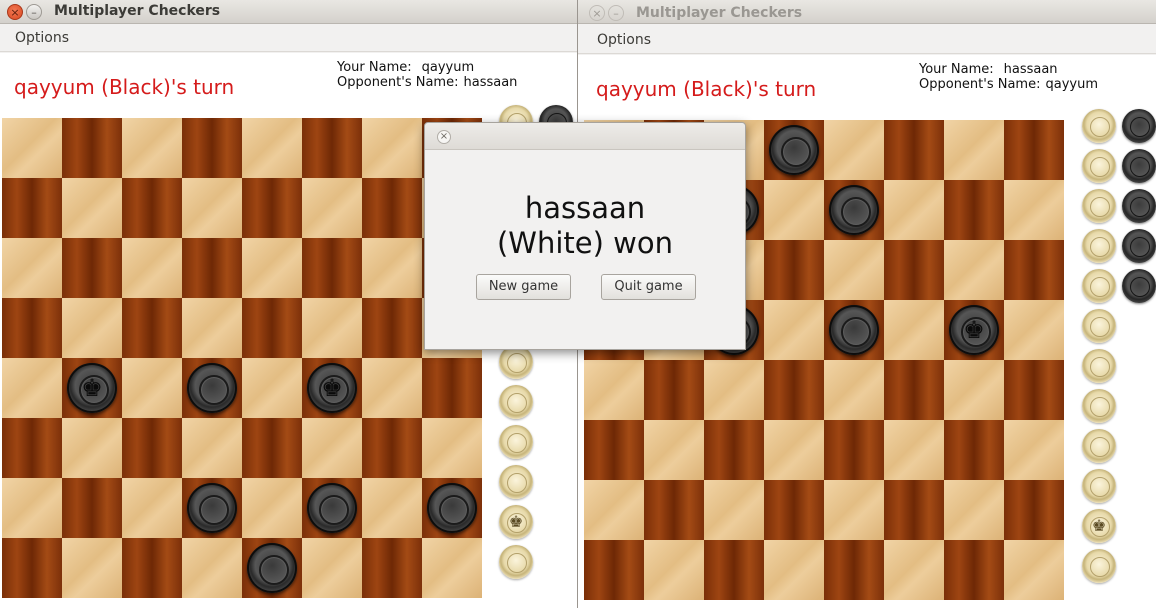 The height and width of the screenshot is (608, 1156). I want to click on right-close-icon: ×, so click(597, 13).